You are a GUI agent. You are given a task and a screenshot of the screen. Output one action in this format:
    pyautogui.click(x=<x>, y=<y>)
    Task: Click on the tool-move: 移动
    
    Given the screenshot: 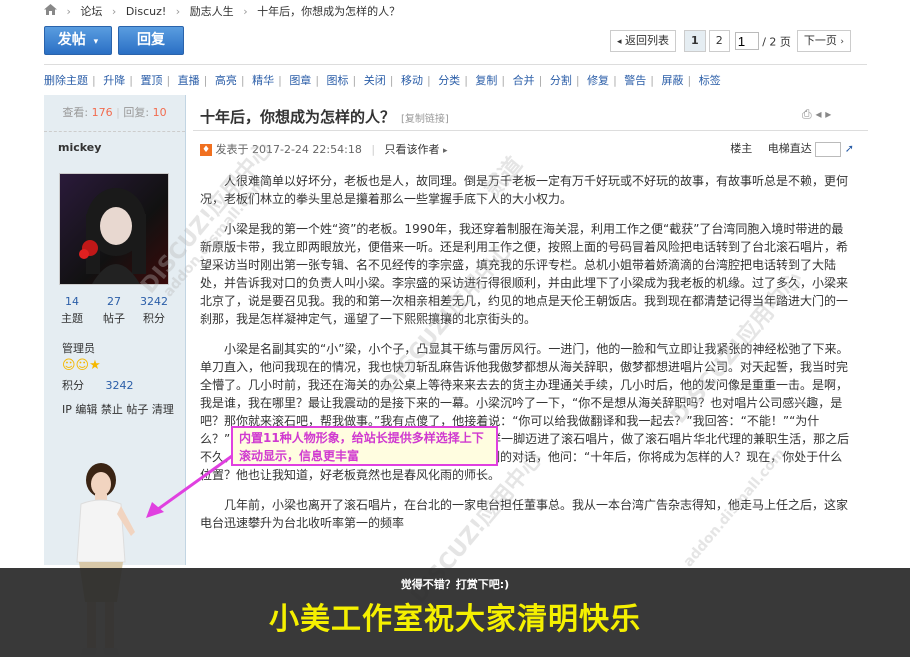 What is the action you would take?
    pyautogui.click(x=412, y=80)
    